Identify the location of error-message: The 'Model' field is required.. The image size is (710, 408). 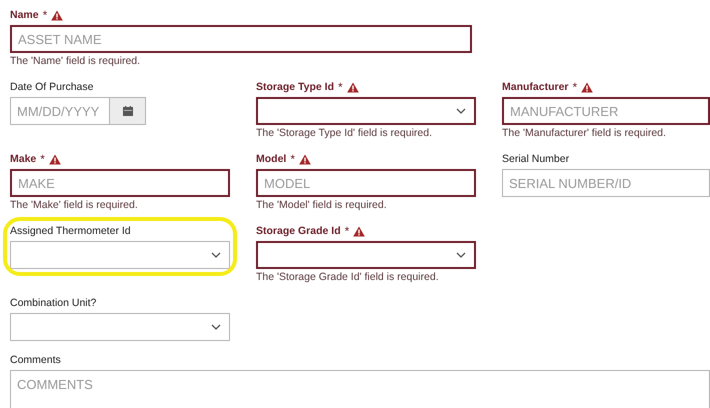
(322, 205).